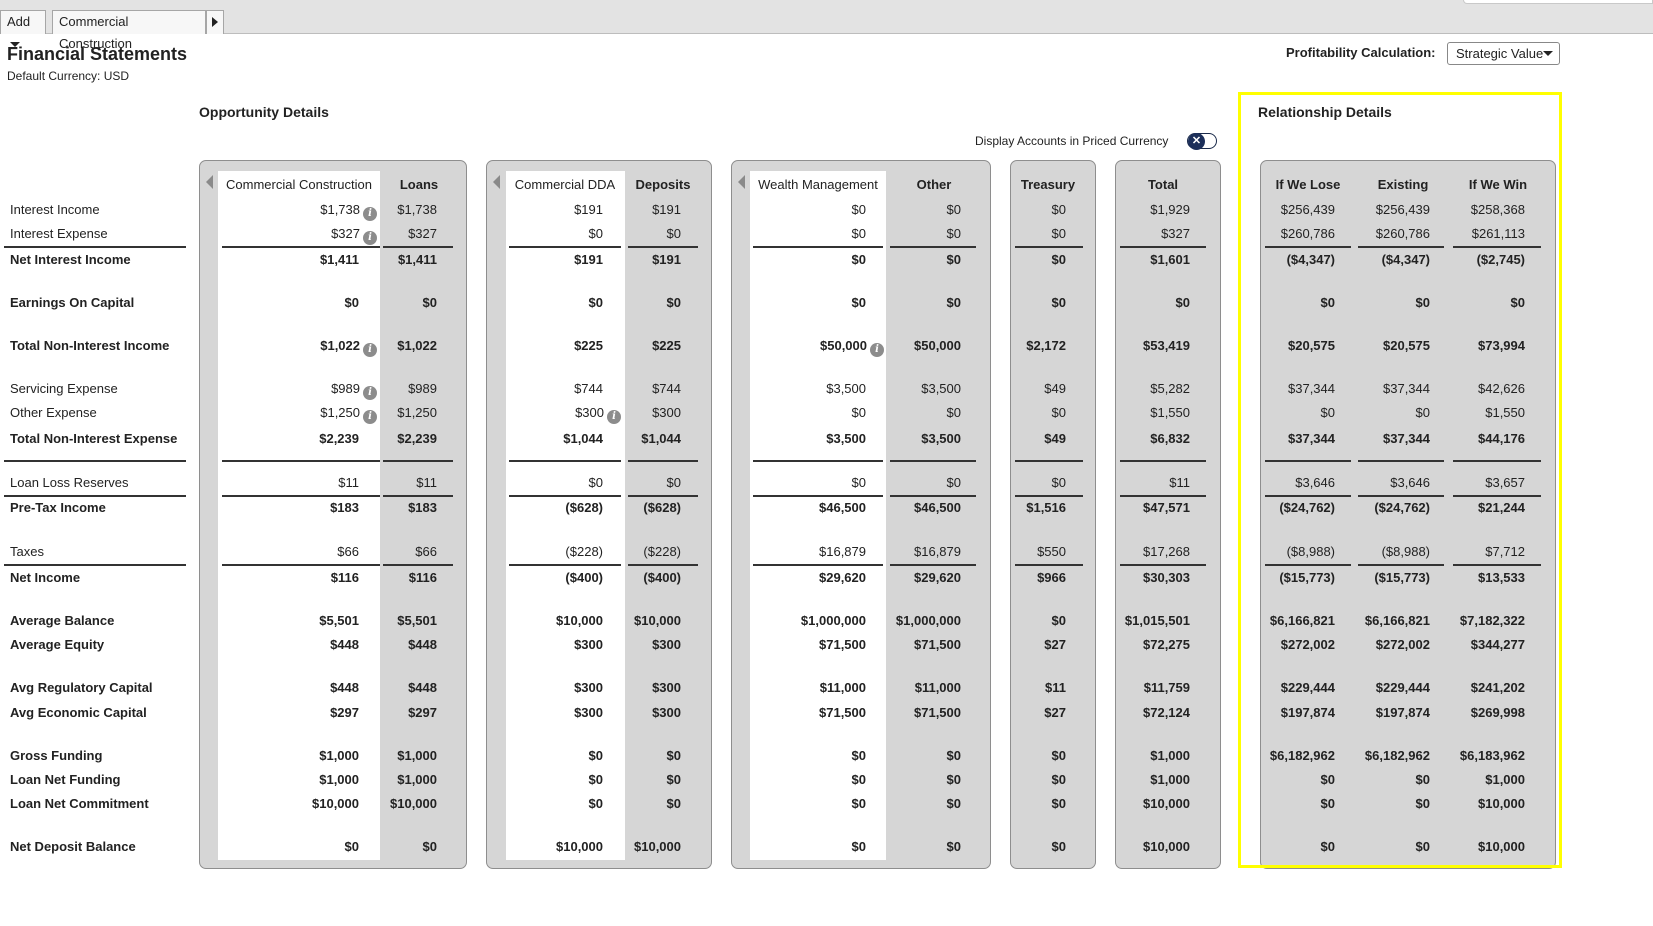  I want to click on cell-value: $27, so click(1055, 712).